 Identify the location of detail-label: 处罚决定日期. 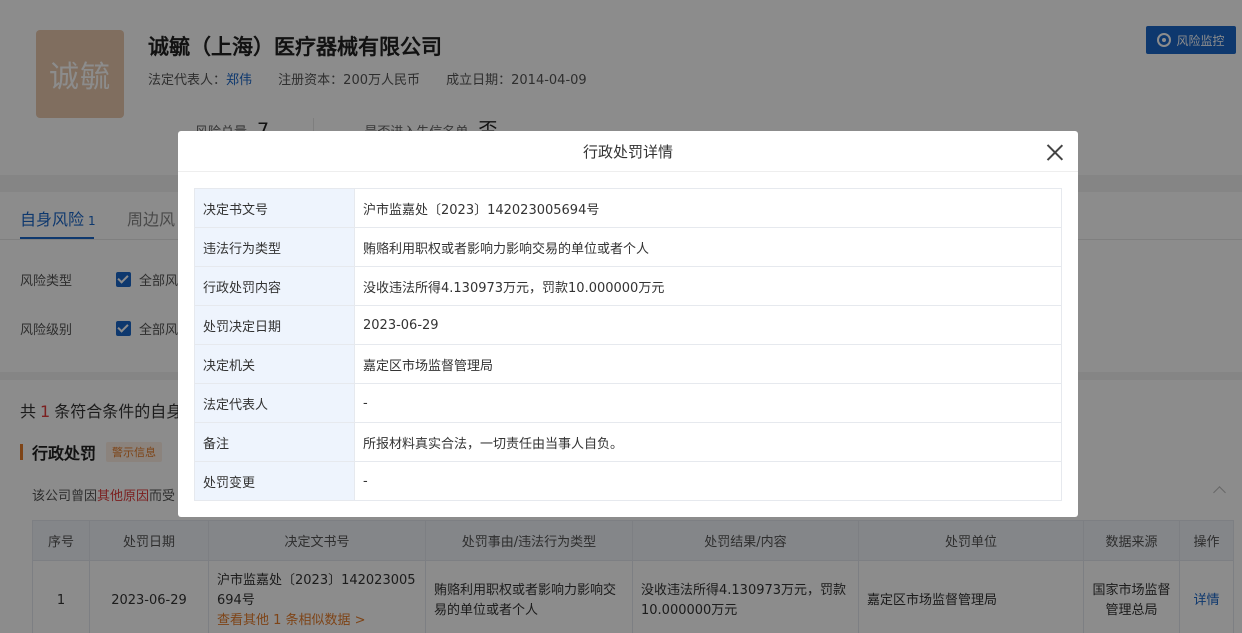
(274, 325).